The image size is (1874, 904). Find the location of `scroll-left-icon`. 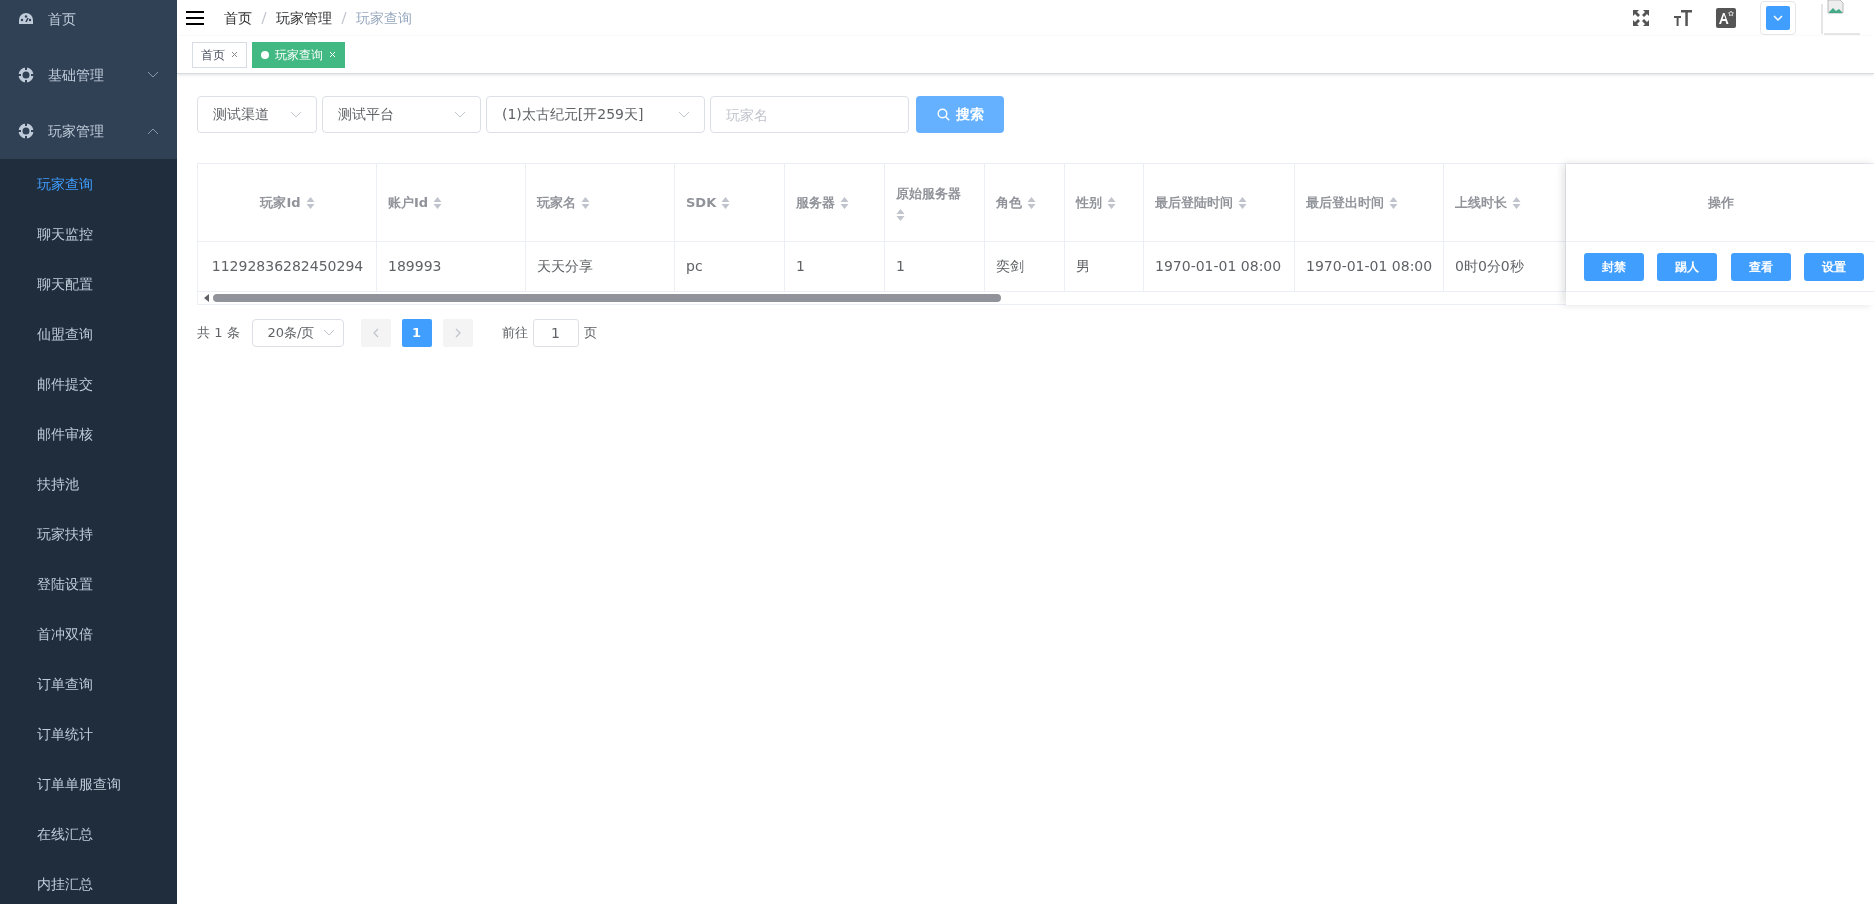

scroll-left-icon is located at coordinates (207, 298).